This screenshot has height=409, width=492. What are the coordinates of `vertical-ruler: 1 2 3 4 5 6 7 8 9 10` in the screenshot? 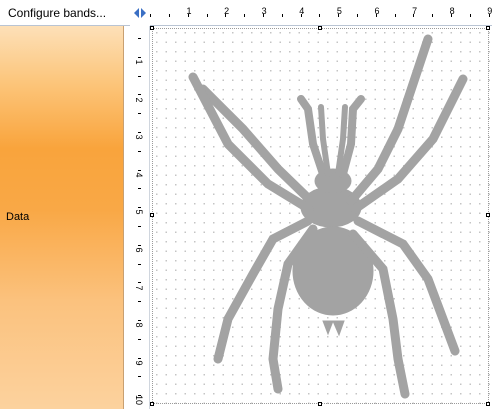 It's located at (140, 217).